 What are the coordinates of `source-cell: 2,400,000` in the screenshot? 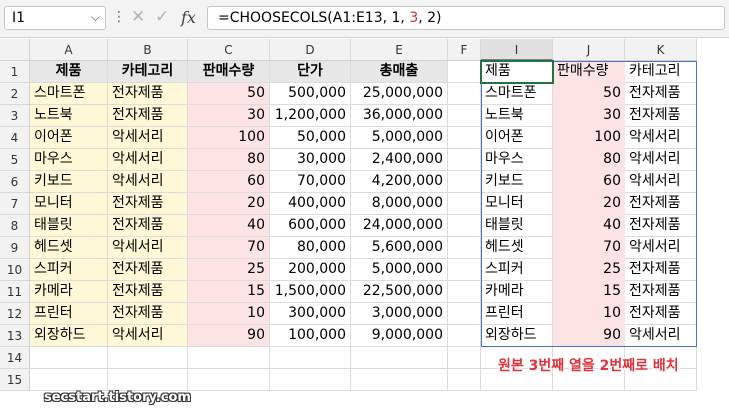 It's located at (399, 160).